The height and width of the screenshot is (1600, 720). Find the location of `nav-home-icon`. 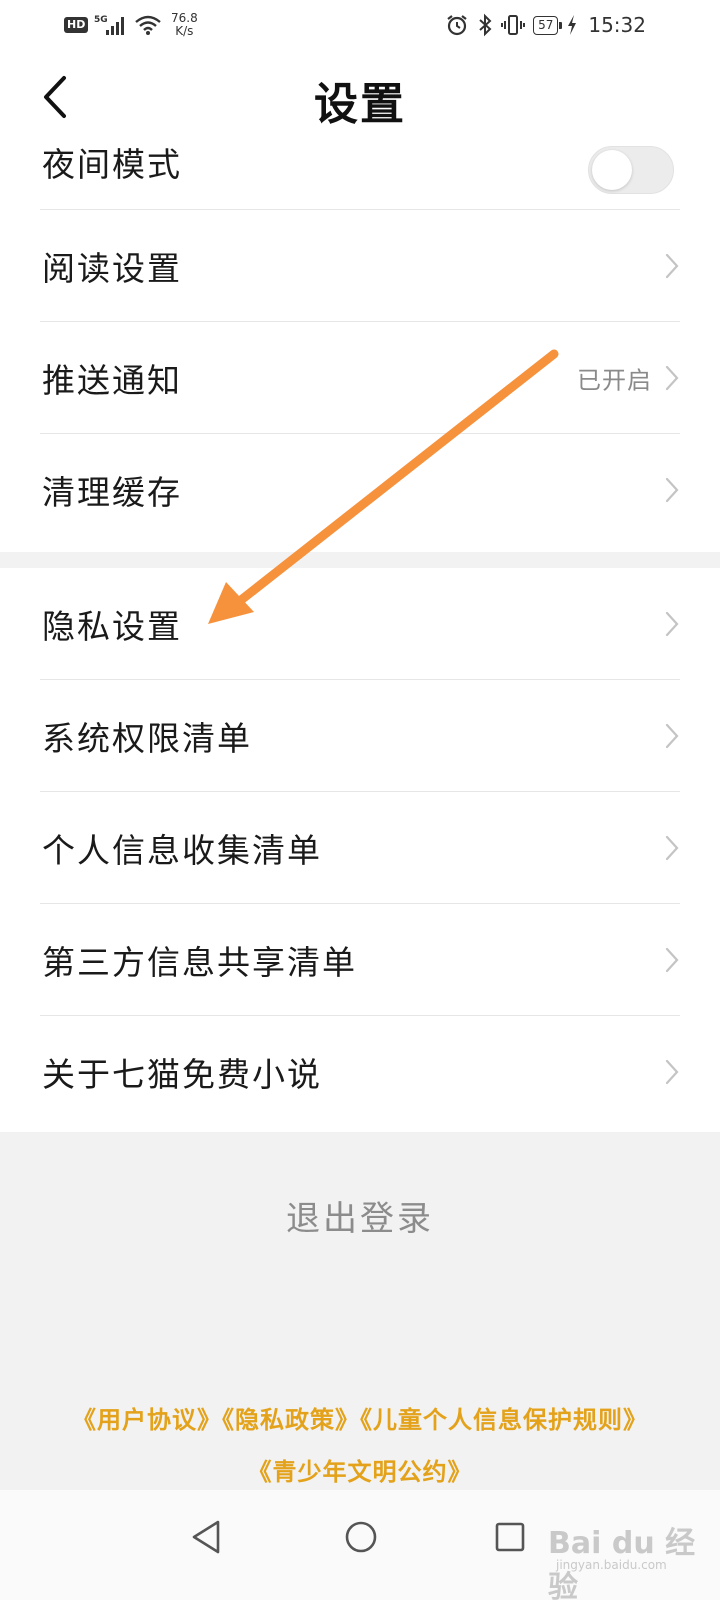

nav-home-icon is located at coordinates (361, 1537).